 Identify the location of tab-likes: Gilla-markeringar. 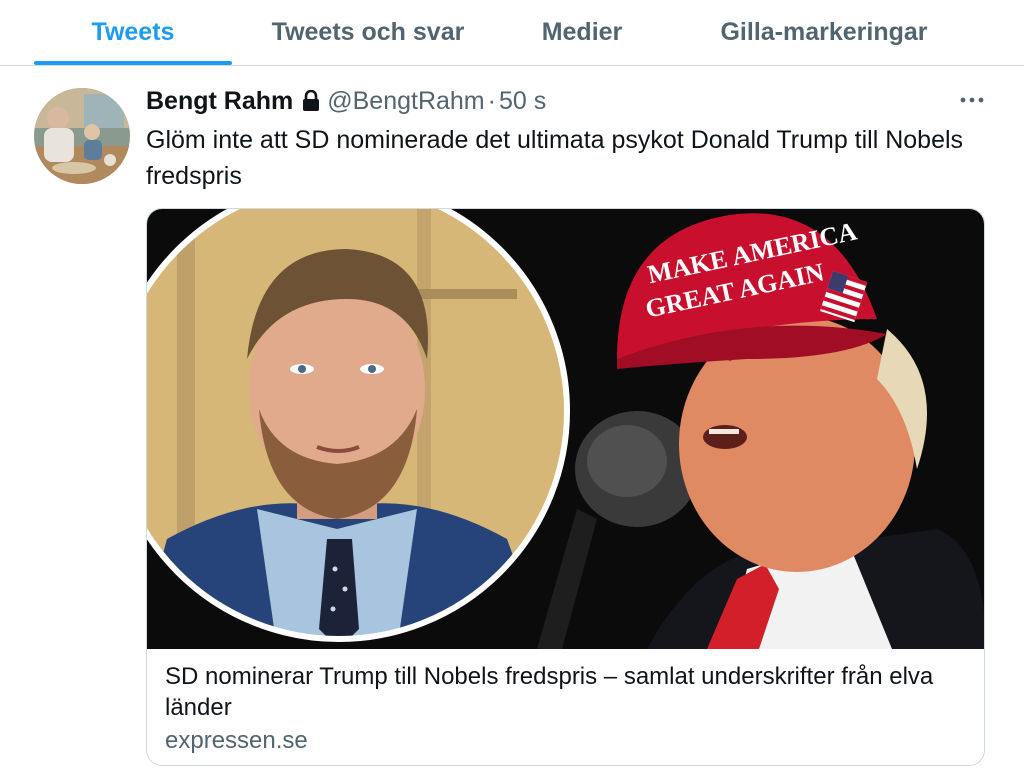
(824, 32).